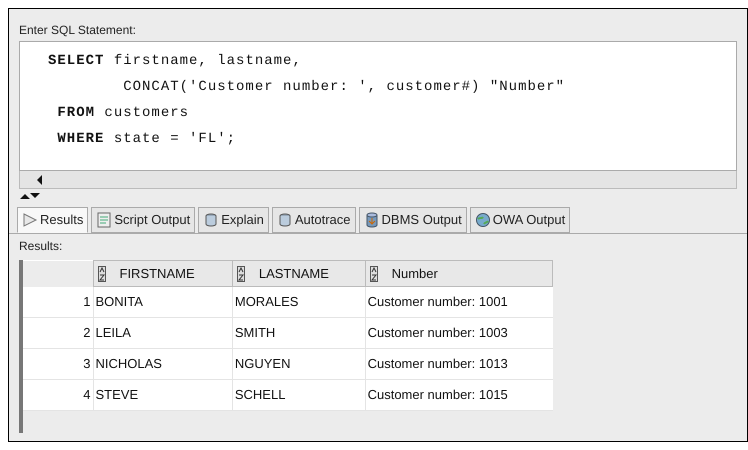  I want to click on globe-icon, so click(482, 220).